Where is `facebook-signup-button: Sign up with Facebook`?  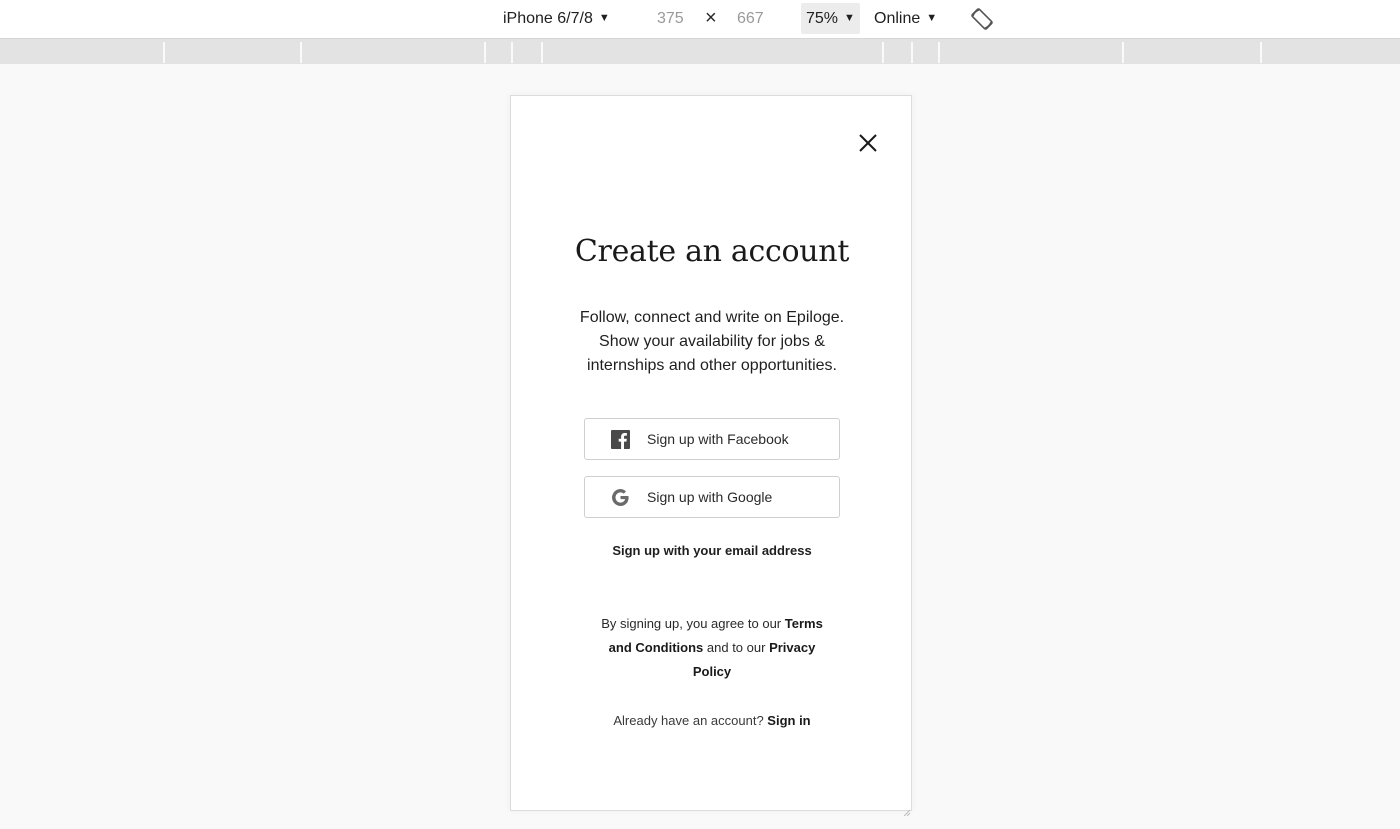
facebook-signup-button: Sign up with Facebook is located at coordinates (712, 439).